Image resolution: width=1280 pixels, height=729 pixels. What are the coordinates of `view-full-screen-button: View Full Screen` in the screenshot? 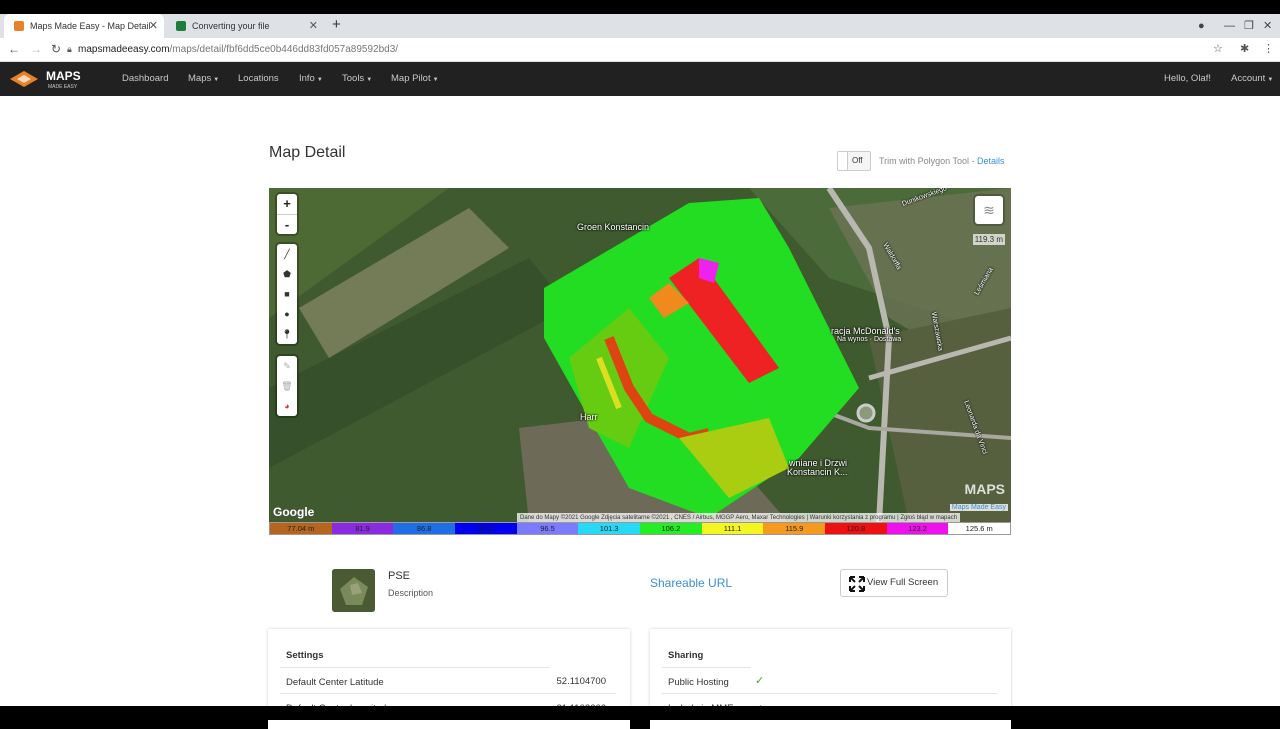 It's located at (894, 583).